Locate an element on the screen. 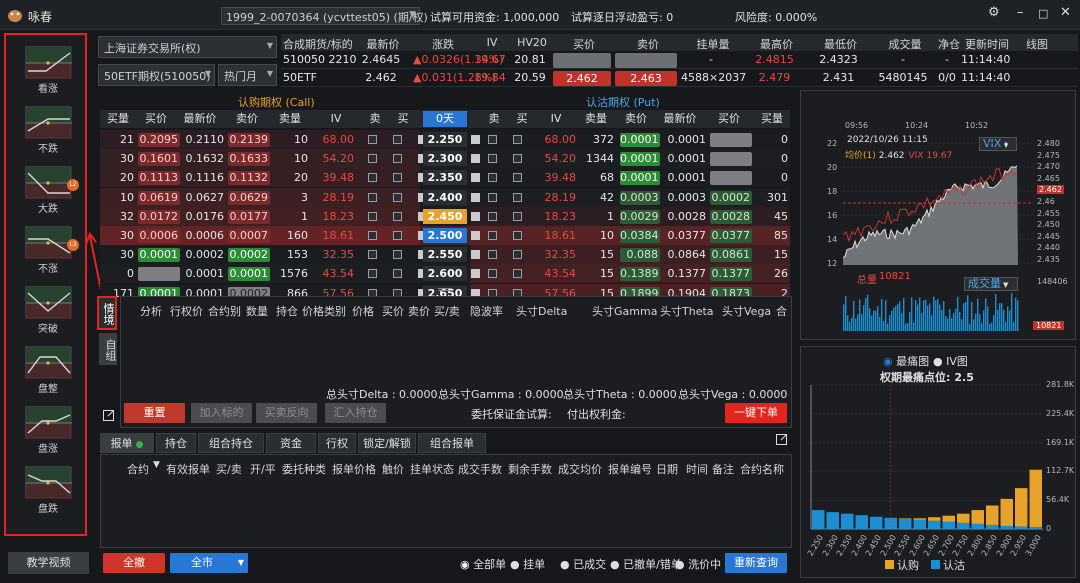 Image resolution: width=1080 pixels, height=583 pixels. strategy-6: 盘涨 is located at coordinates (48, 430).